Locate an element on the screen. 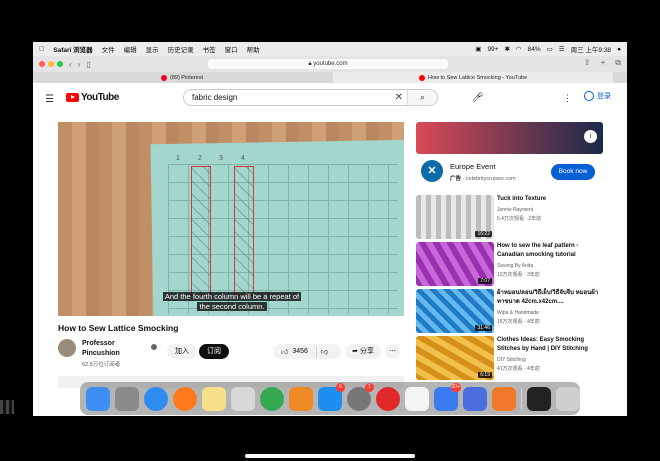 Image resolution: width=660 pixels, height=461 pixels. app-store-icon: 6 is located at coordinates (331, 396).